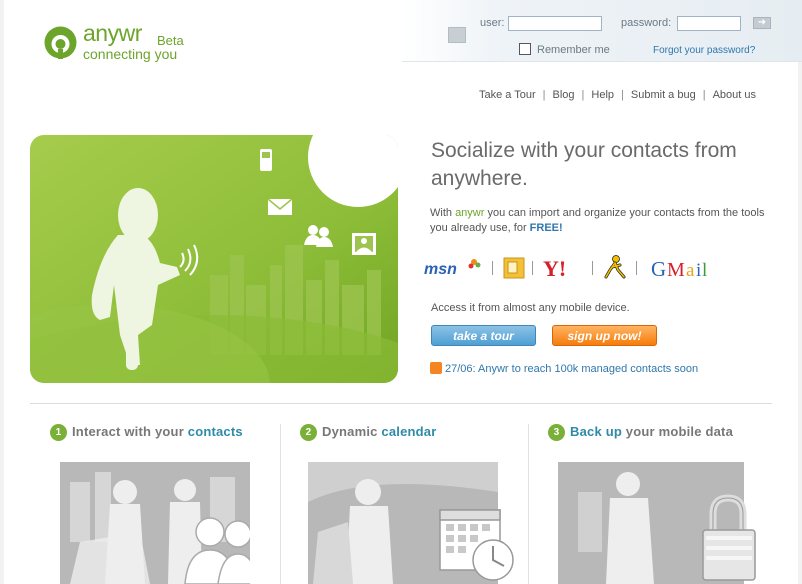  I want to click on password-input, so click(709, 23).